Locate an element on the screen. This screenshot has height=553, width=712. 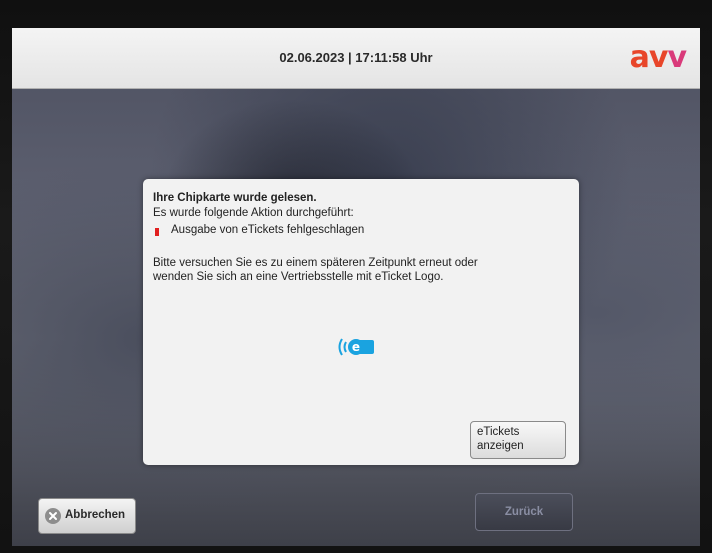
show-etickets-button: eTickets anzeigen is located at coordinates (518, 440).